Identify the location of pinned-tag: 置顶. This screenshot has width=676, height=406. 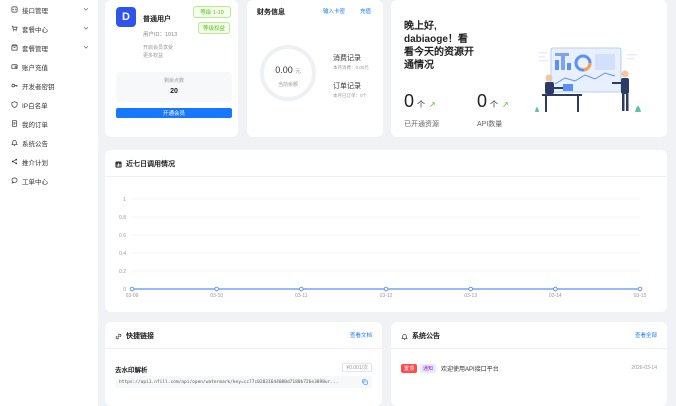
(409, 368).